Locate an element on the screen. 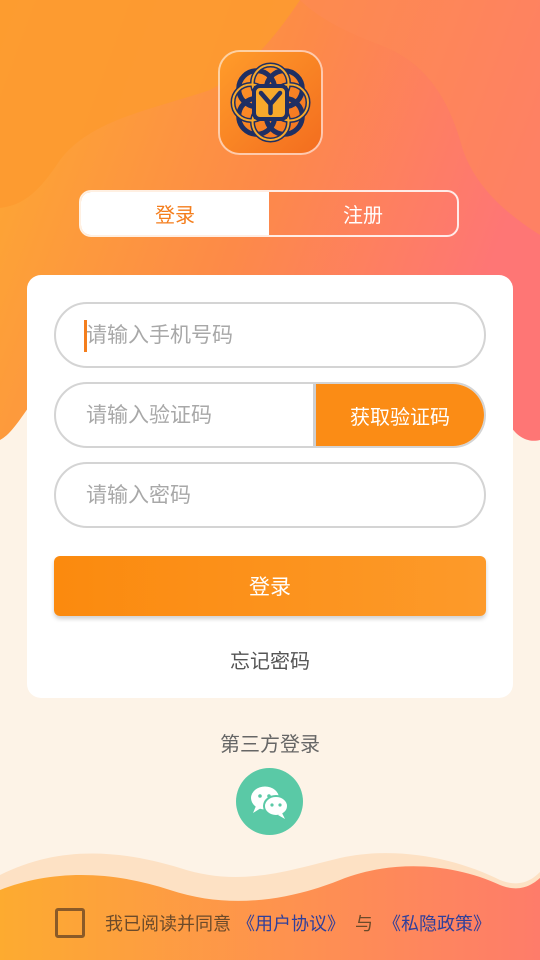 This screenshot has width=540, height=960. tab-register: 注册 is located at coordinates (363, 213).